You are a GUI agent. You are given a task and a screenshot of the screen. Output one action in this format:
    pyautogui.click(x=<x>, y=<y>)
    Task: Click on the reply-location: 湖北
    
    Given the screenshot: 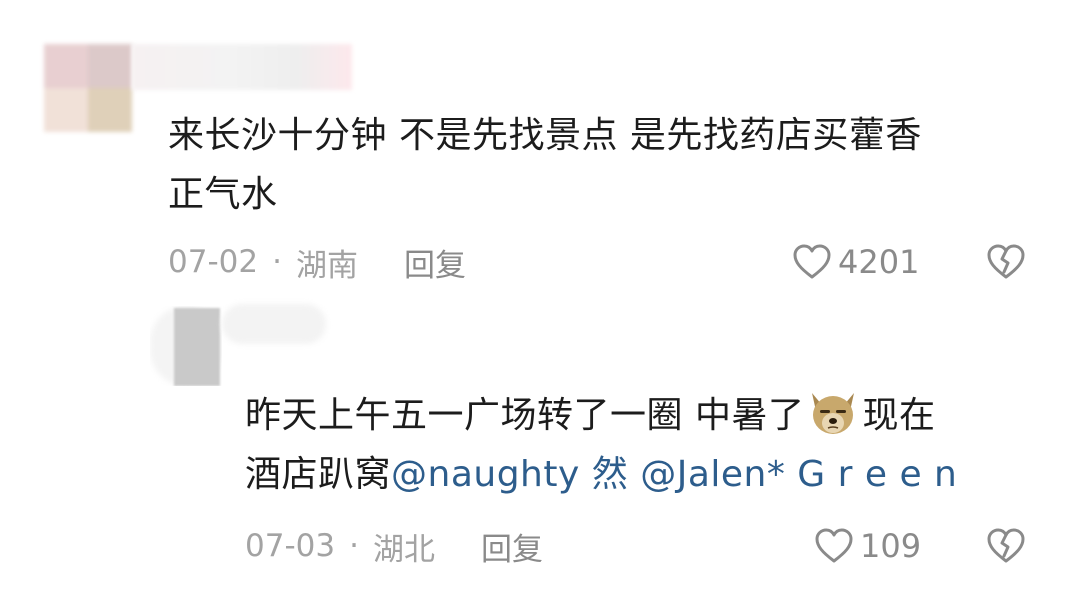 What is the action you would take?
    pyautogui.click(x=403, y=549)
    